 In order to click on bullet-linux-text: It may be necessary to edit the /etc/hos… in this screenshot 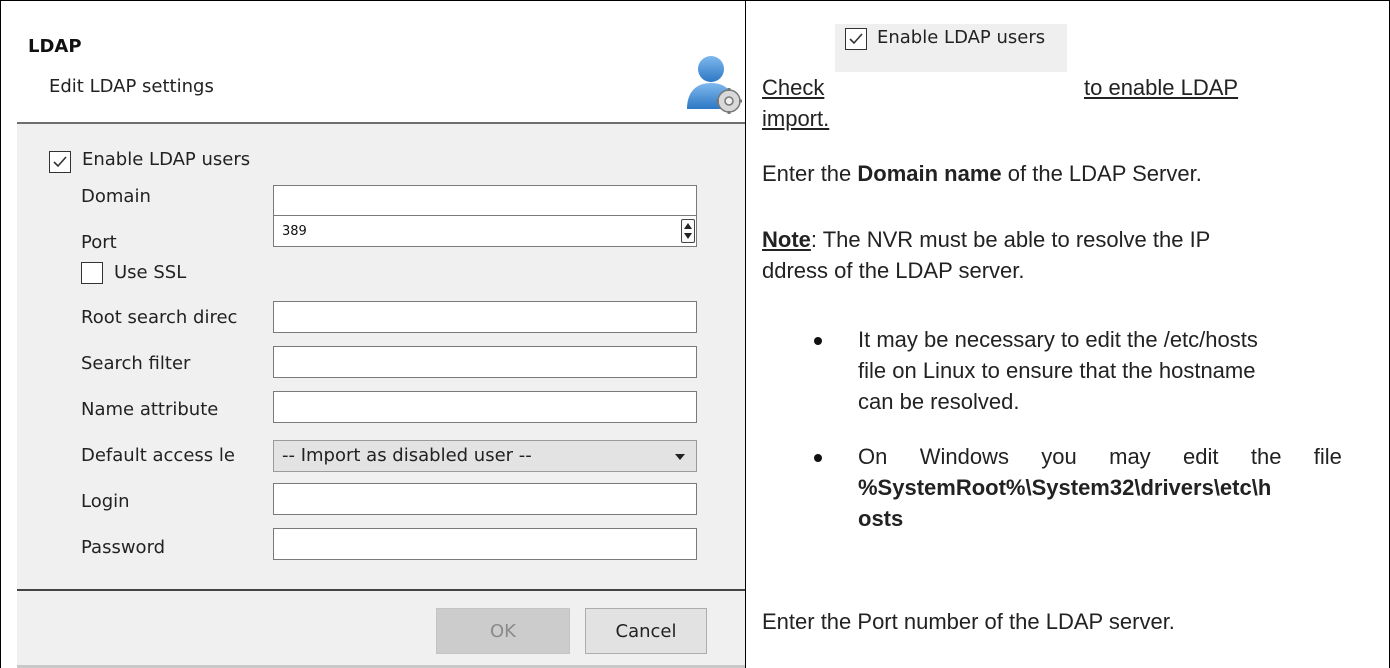, I will do `click(1100, 370)`.